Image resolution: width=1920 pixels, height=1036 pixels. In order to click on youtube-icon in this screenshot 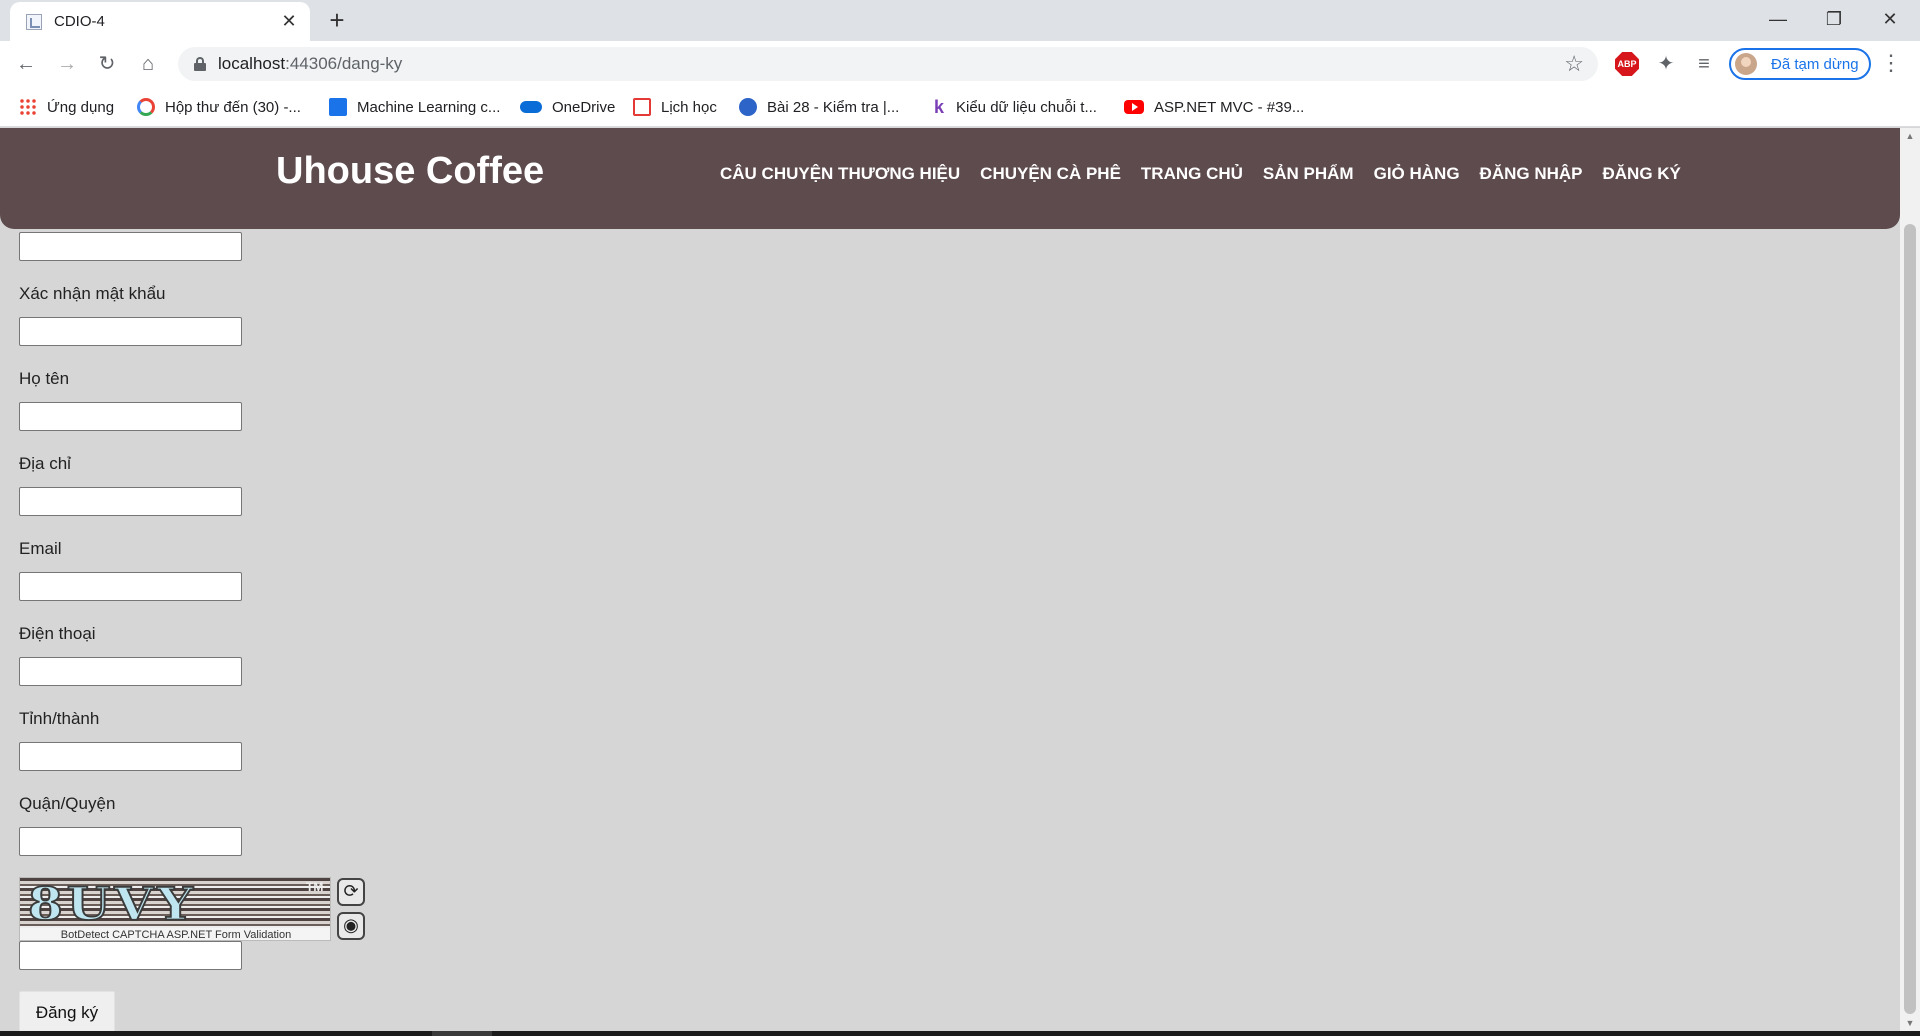, I will do `click(1134, 107)`.